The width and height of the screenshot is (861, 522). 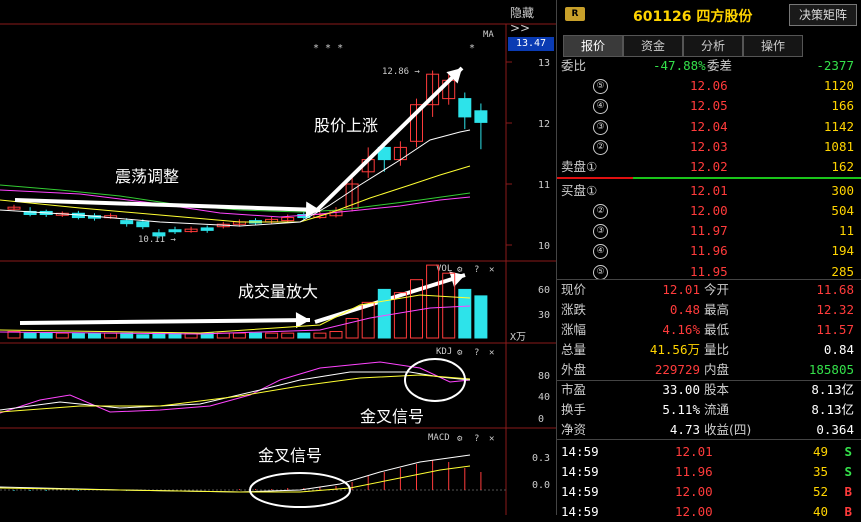 I want to click on hide-button: 隐藏>>, so click(x=532, y=19).